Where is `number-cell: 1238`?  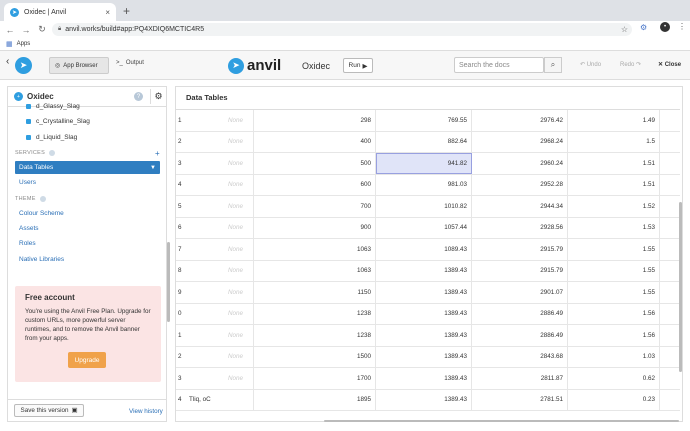
number-cell: 1238 is located at coordinates (315, 335).